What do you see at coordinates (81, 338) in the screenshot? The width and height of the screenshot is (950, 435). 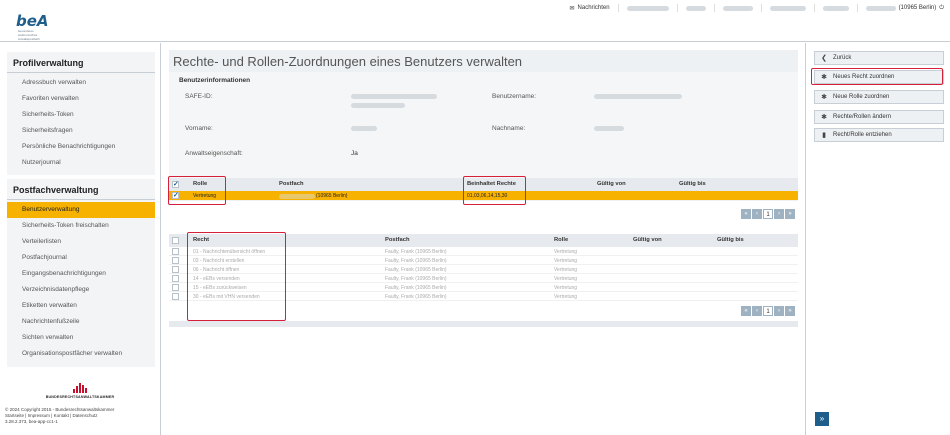 I see `sidebar-item-sichten: Sichten verwalten` at bounding box center [81, 338].